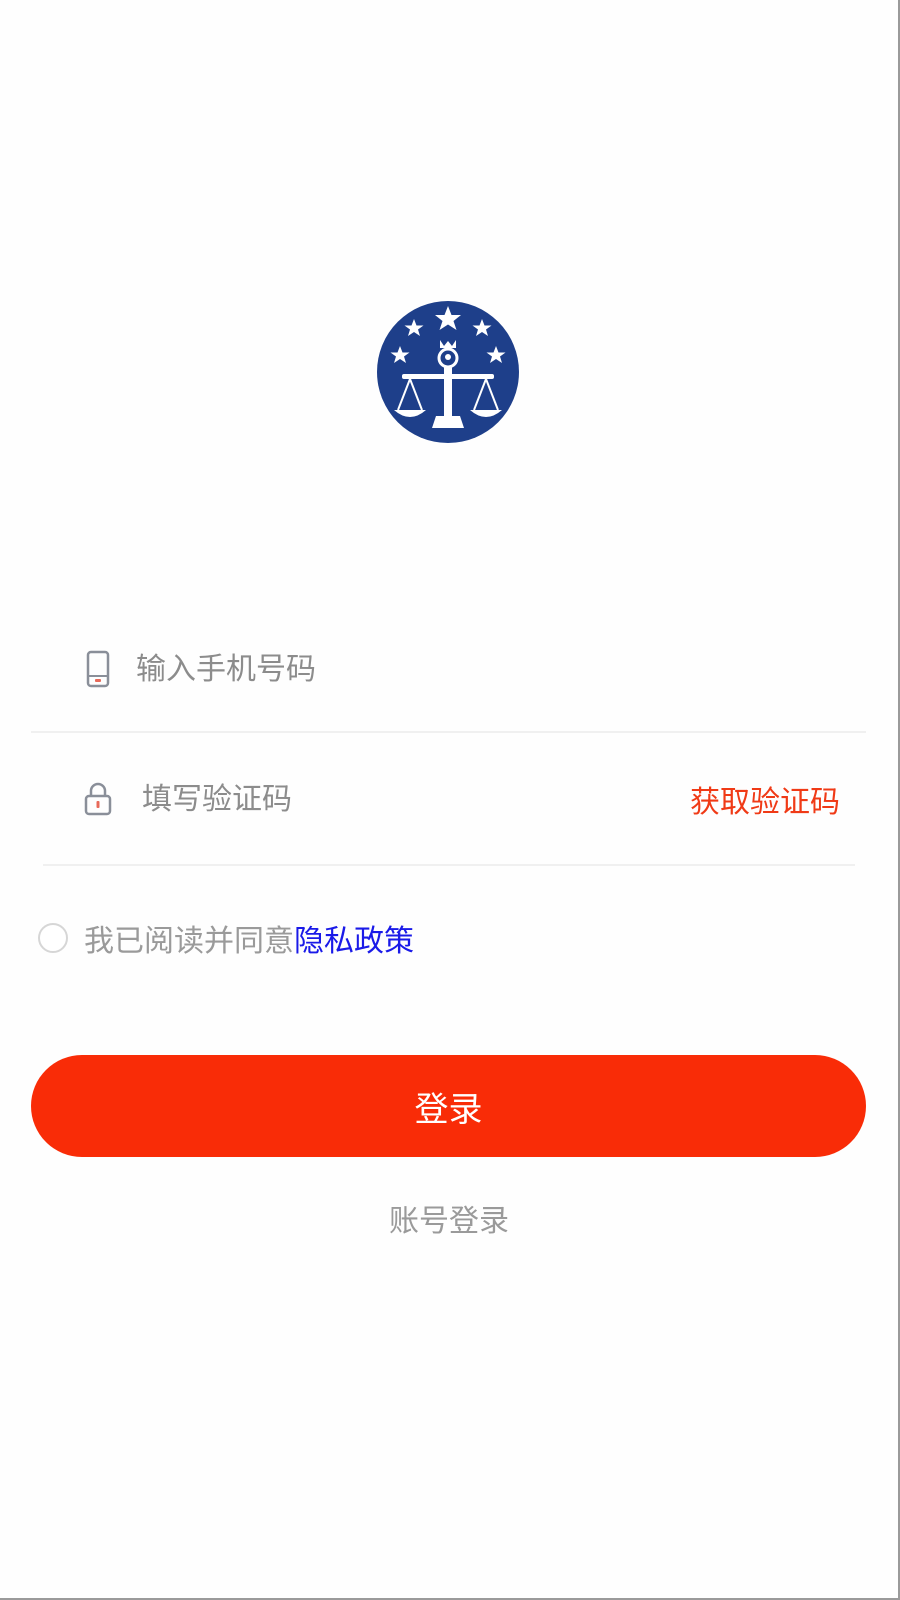  What do you see at coordinates (98, 669) in the screenshot?
I see `mobile-phone-icon` at bounding box center [98, 669].